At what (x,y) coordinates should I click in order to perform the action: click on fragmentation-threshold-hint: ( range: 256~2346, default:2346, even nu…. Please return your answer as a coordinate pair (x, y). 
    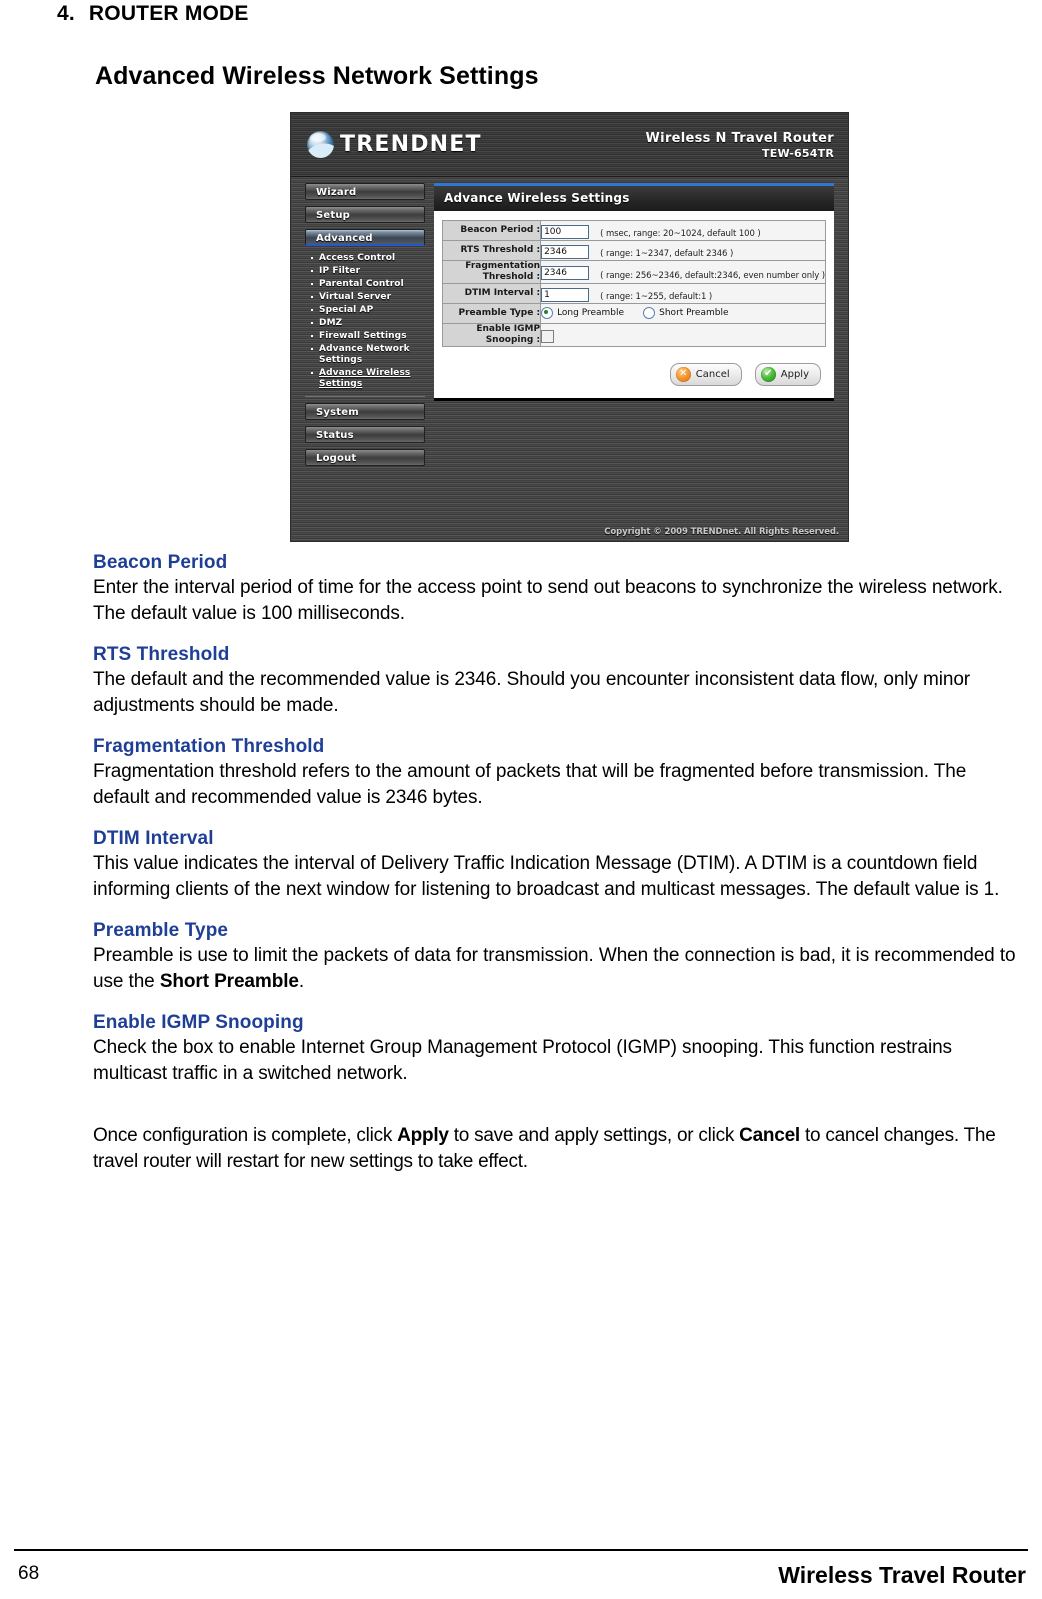
    Looking at the image, I should click on (712, 275).